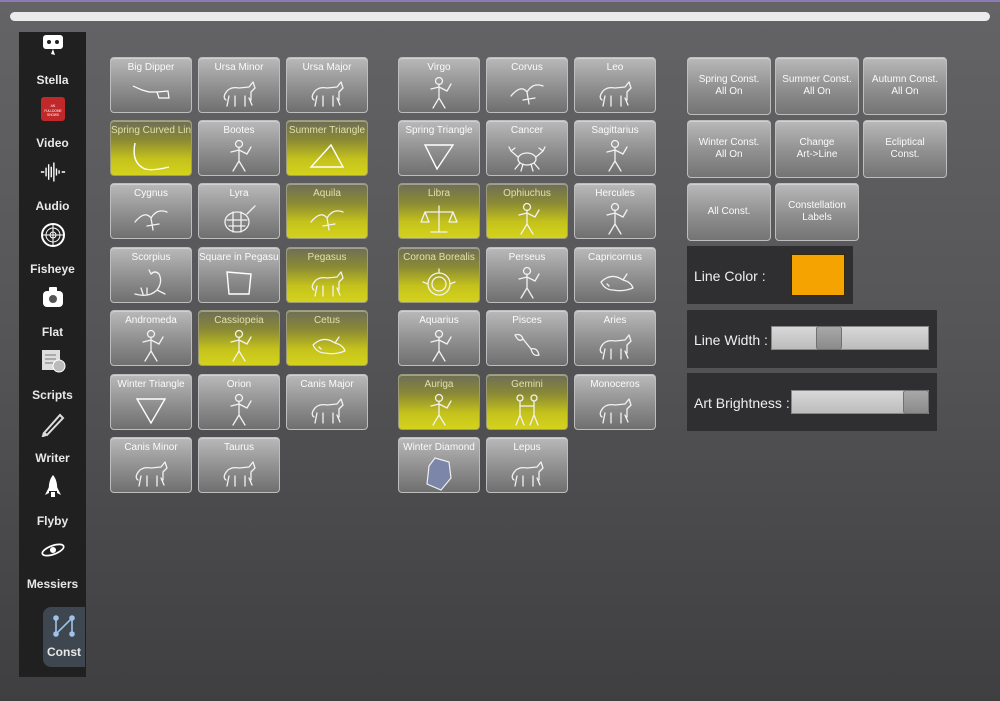 The width and height of the screenshot is (1000, 701). I want to click on aquarius-art-icon, so click(439, 346).